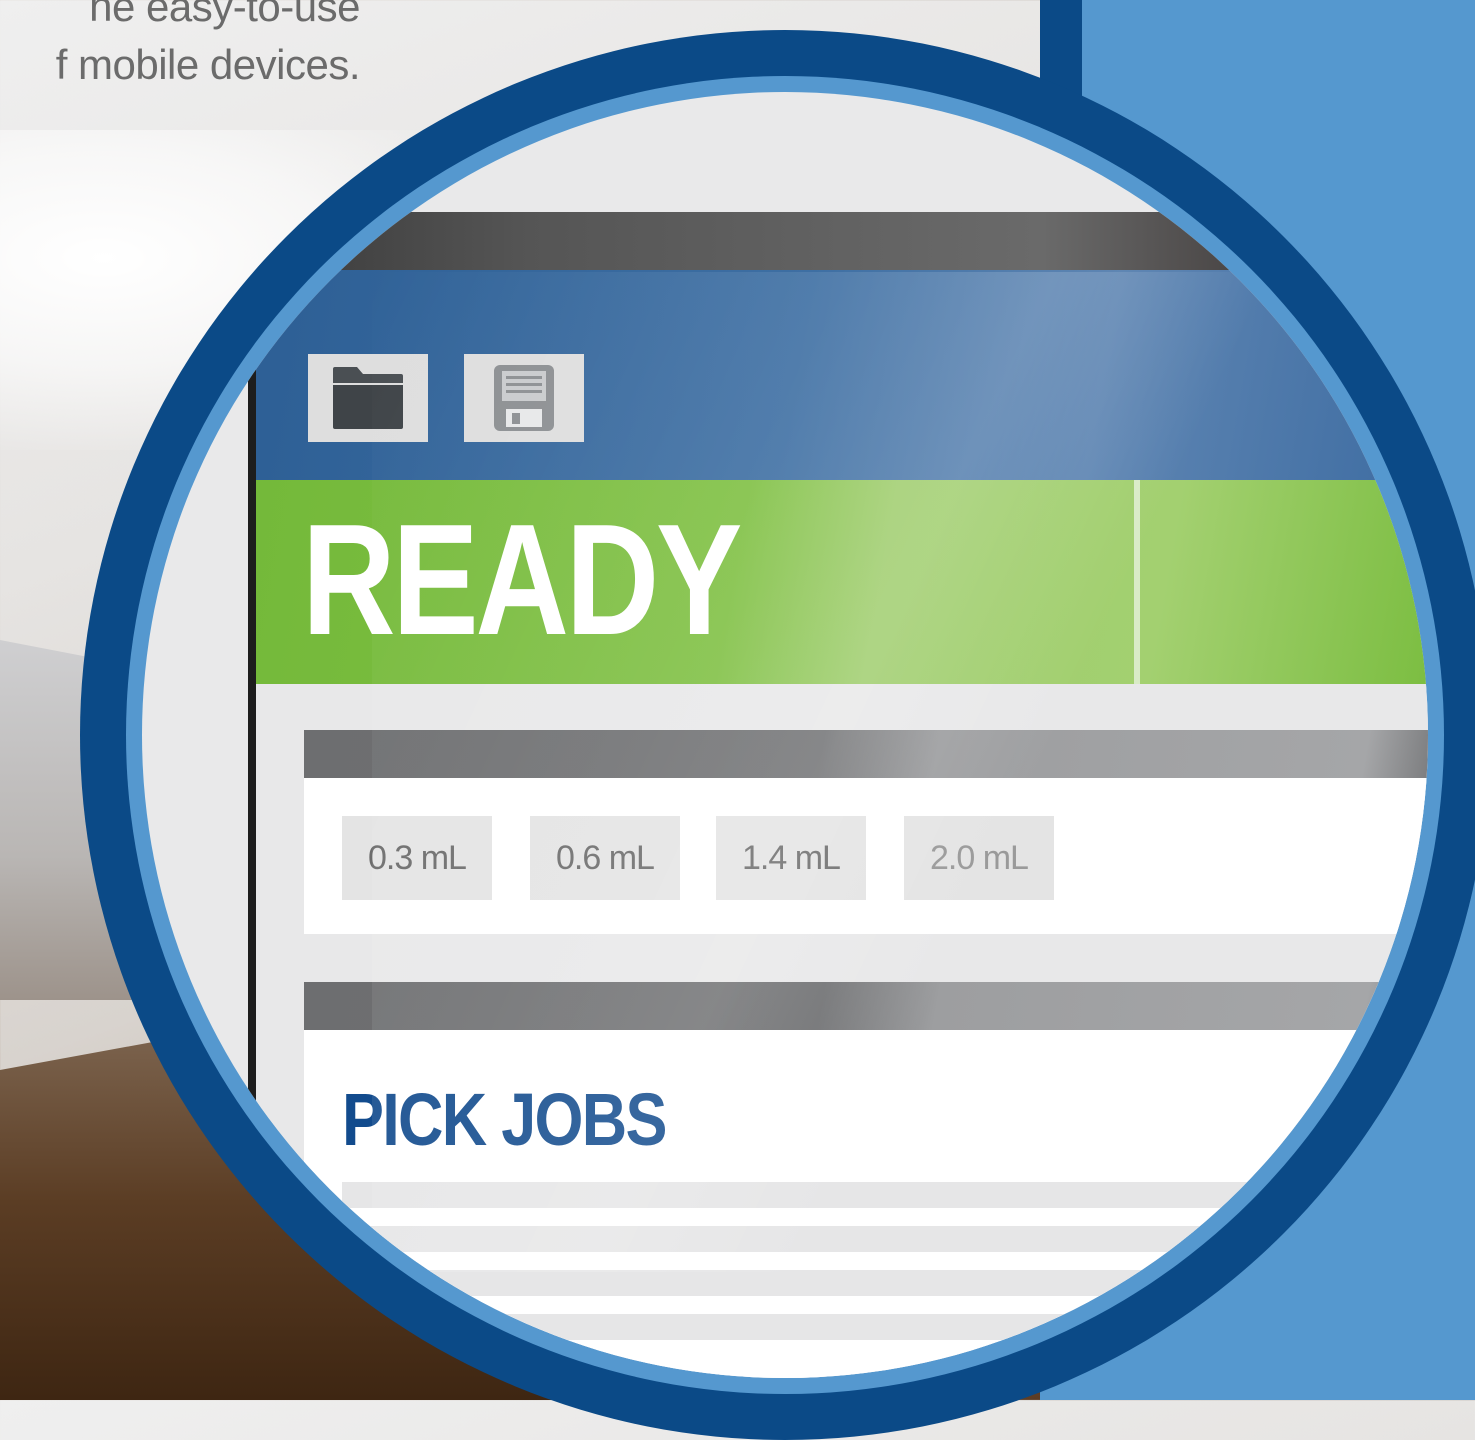 The height and width of the screenshot is (1440, 1475). I want to click on device-top-edge, so click(785, 241).